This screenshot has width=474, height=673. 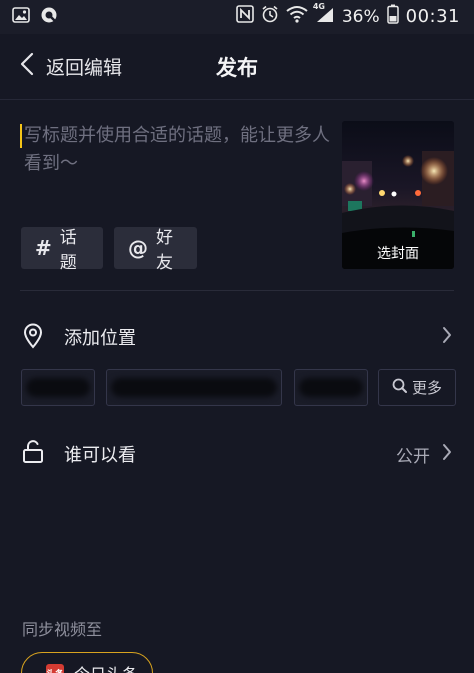 What do you see at coordinates (360, 16) in the screenshot?
I see `battery-percent: 36%` at bounding box center [360, 16].